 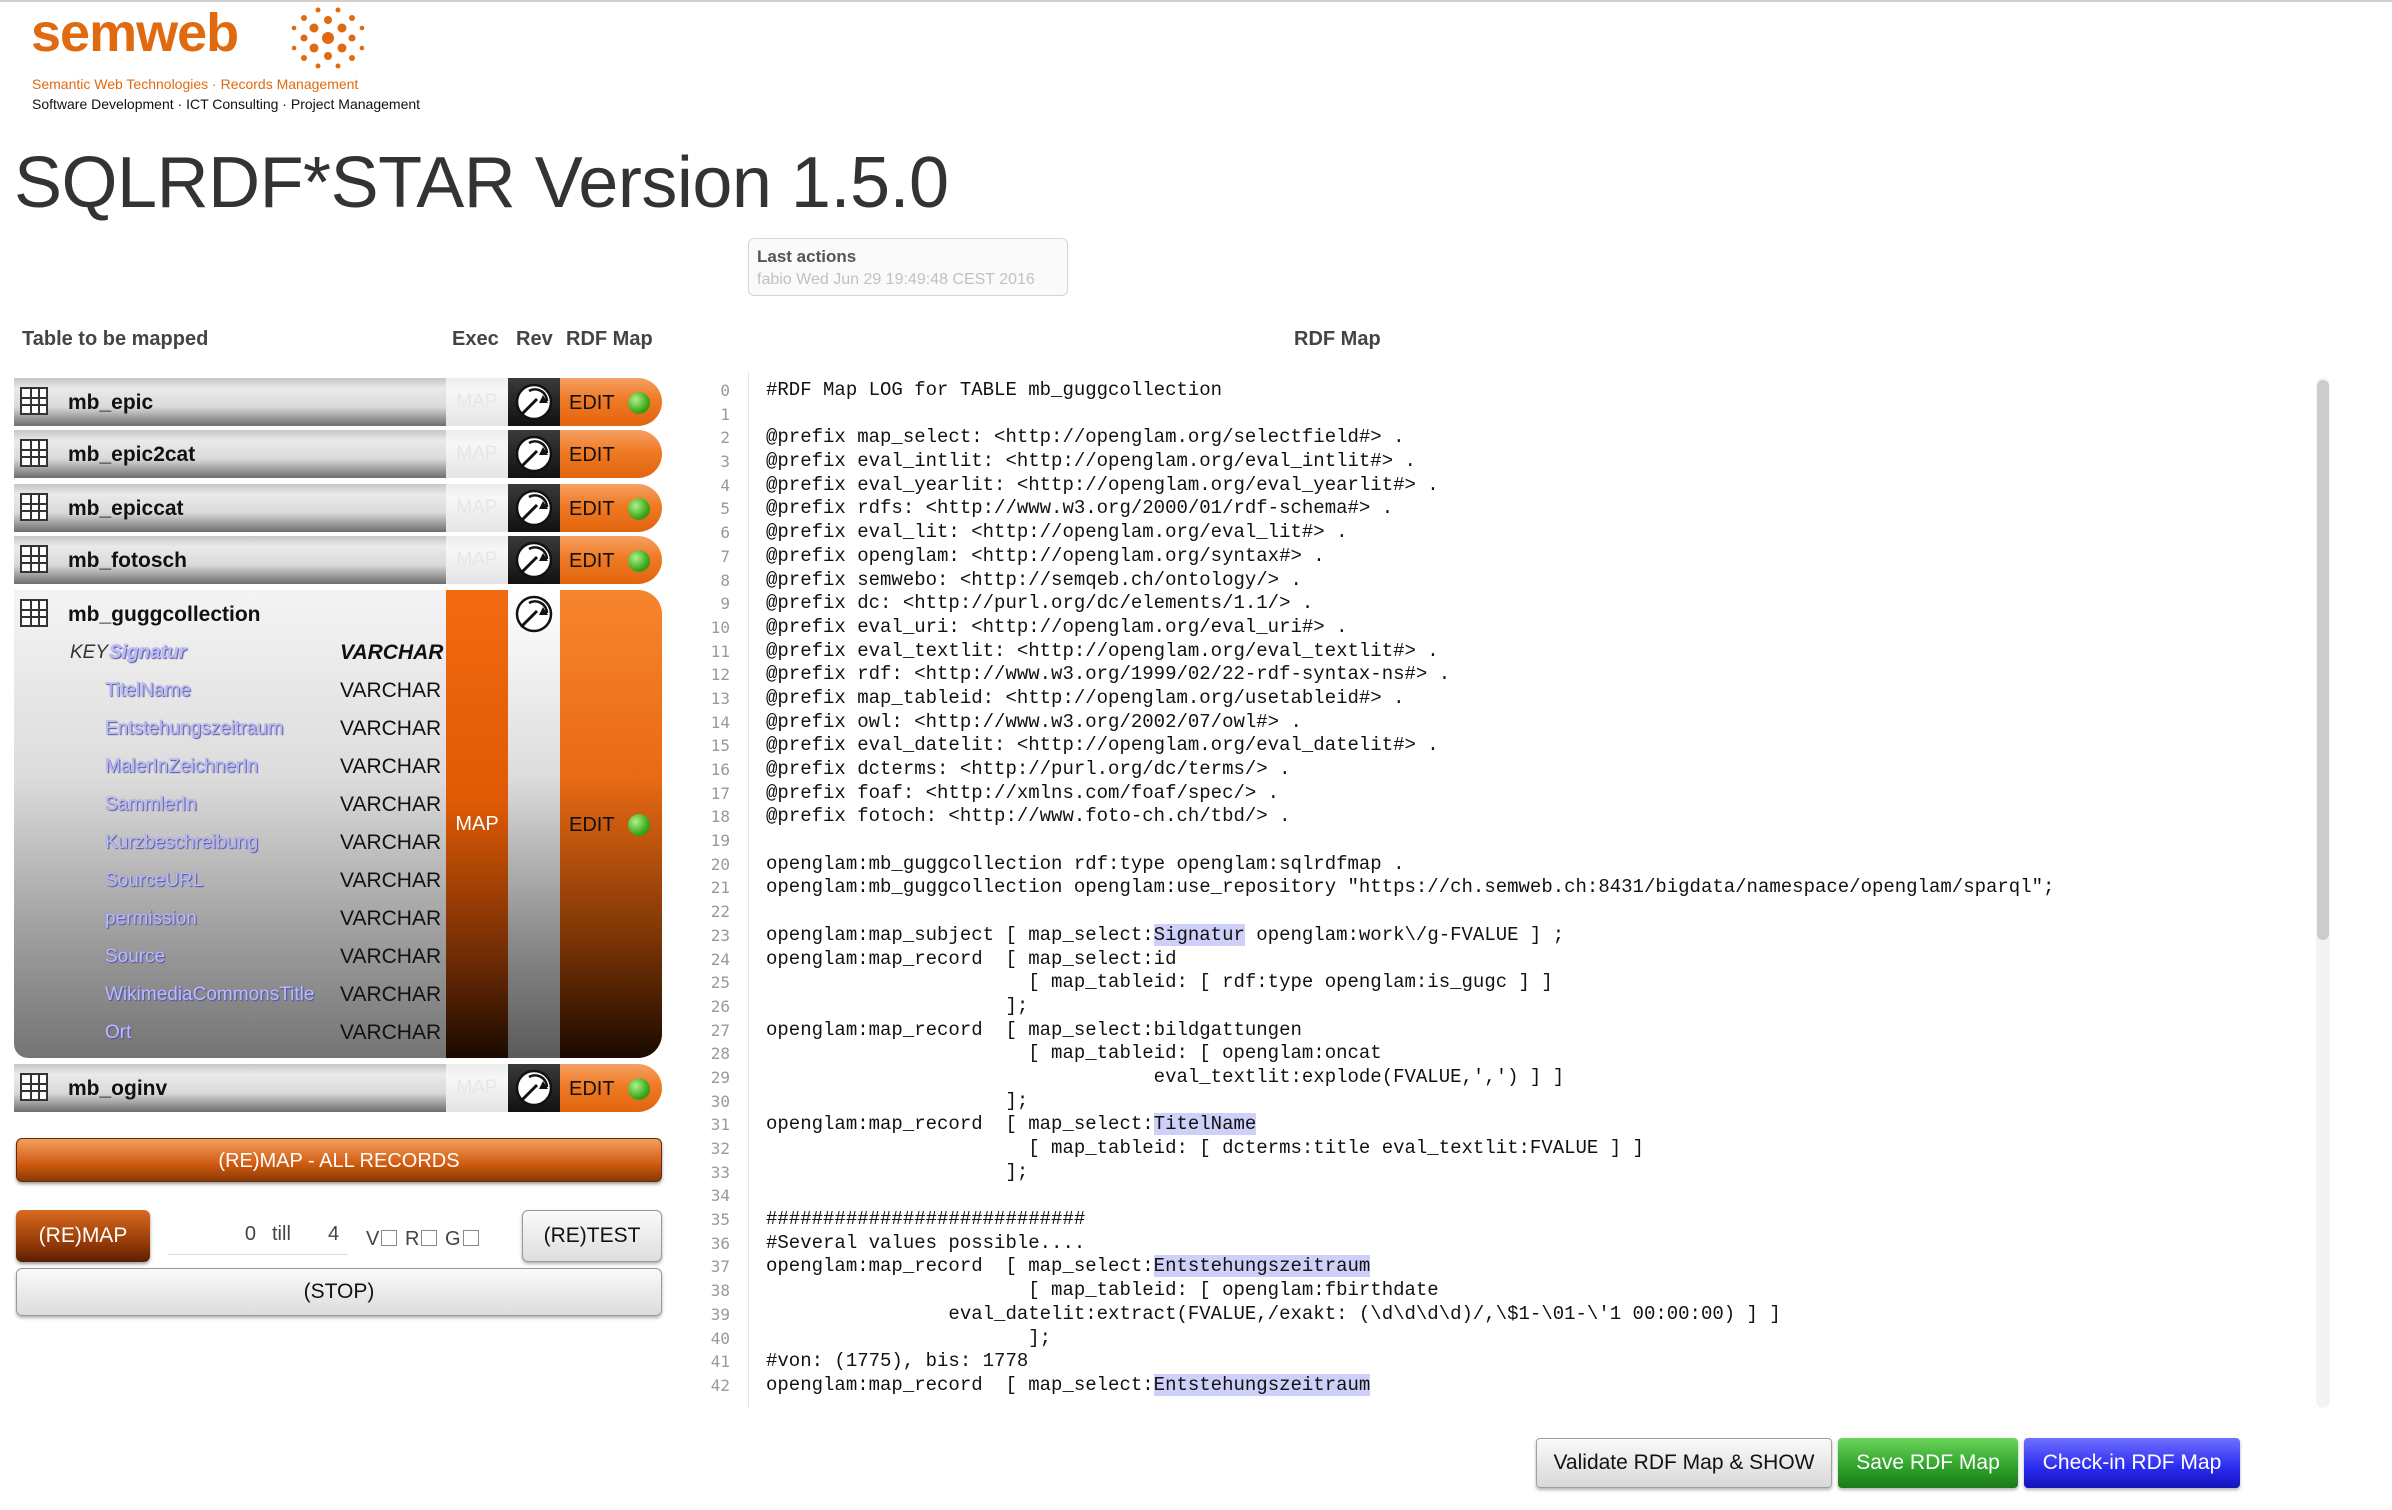 I want to click on checkin-rdf-map-button: Check-in RDF Map, so click(x=2132, y=1463).